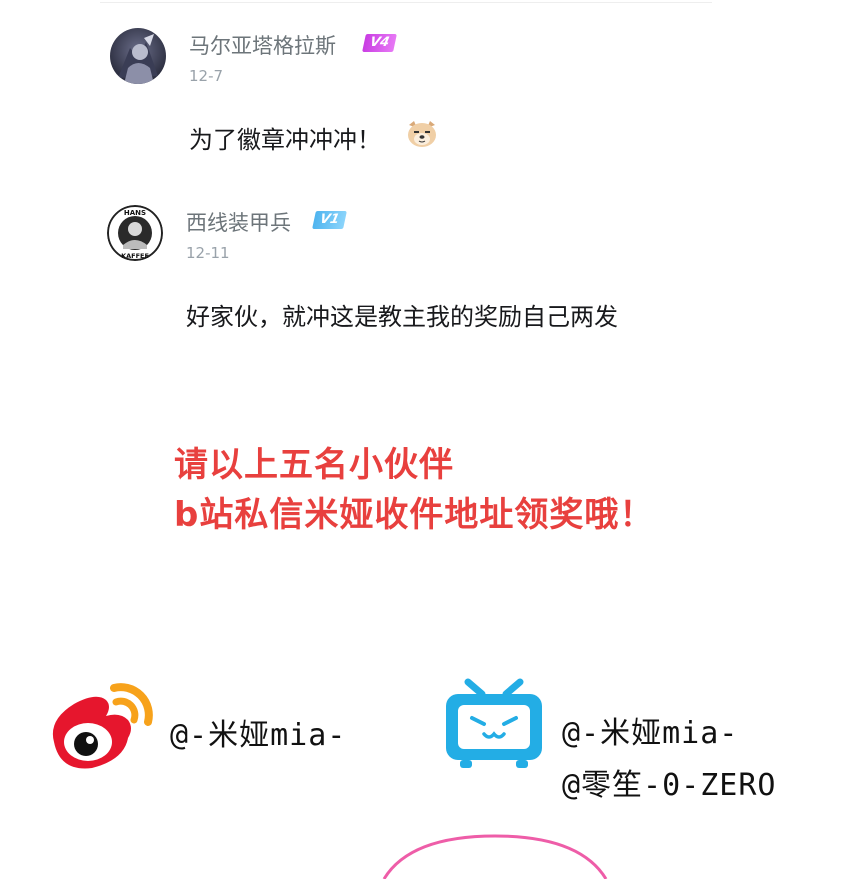 The image size is (850, 879). What do you see at coordinates (135, 233) in the screenshot?
I see `user-avatar: HANS KAFFEE` at bounding box center [135, 233].